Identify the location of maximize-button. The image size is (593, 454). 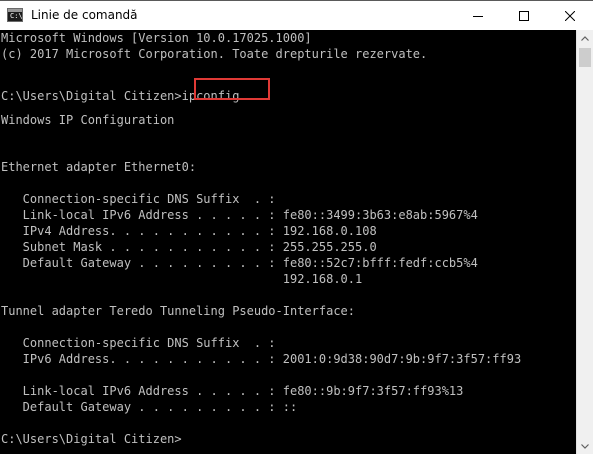
(524, 15).